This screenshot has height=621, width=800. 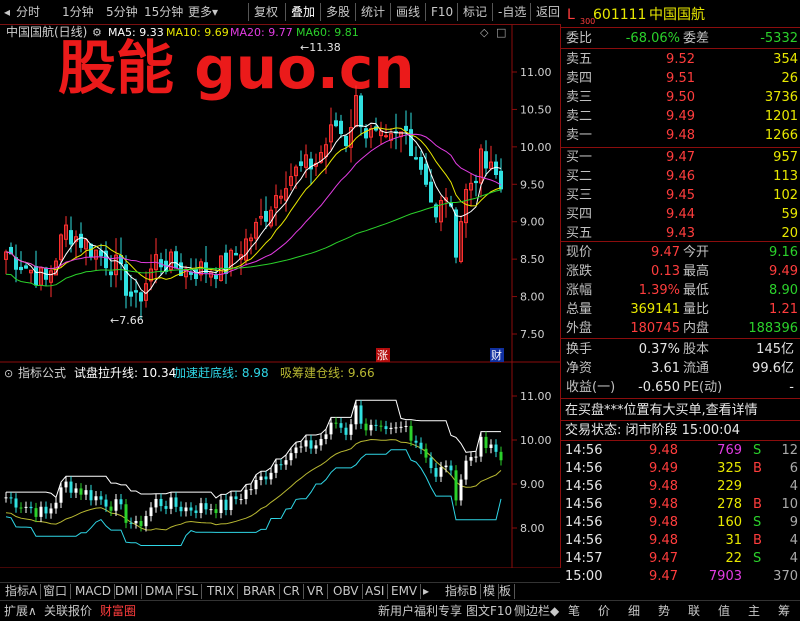 What do you see at coordinates (536, 147) in the screenshot?
I see `y-tick-label-main: 10.00` at bounding box center [536, 147].